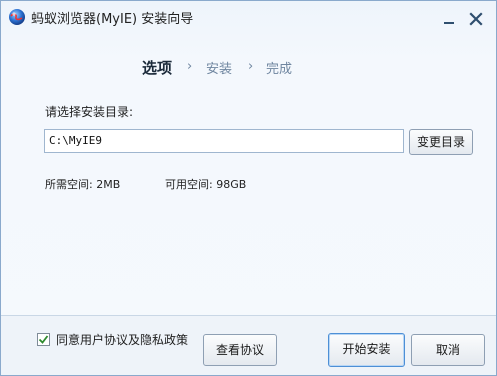  I want to click on globe-icon, so click(17, 17).